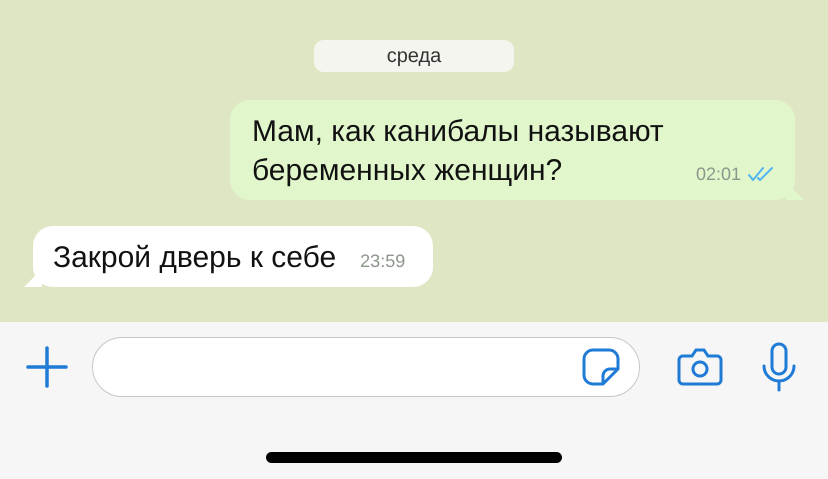  I want to click on sticker-icon, so click(601, 367).